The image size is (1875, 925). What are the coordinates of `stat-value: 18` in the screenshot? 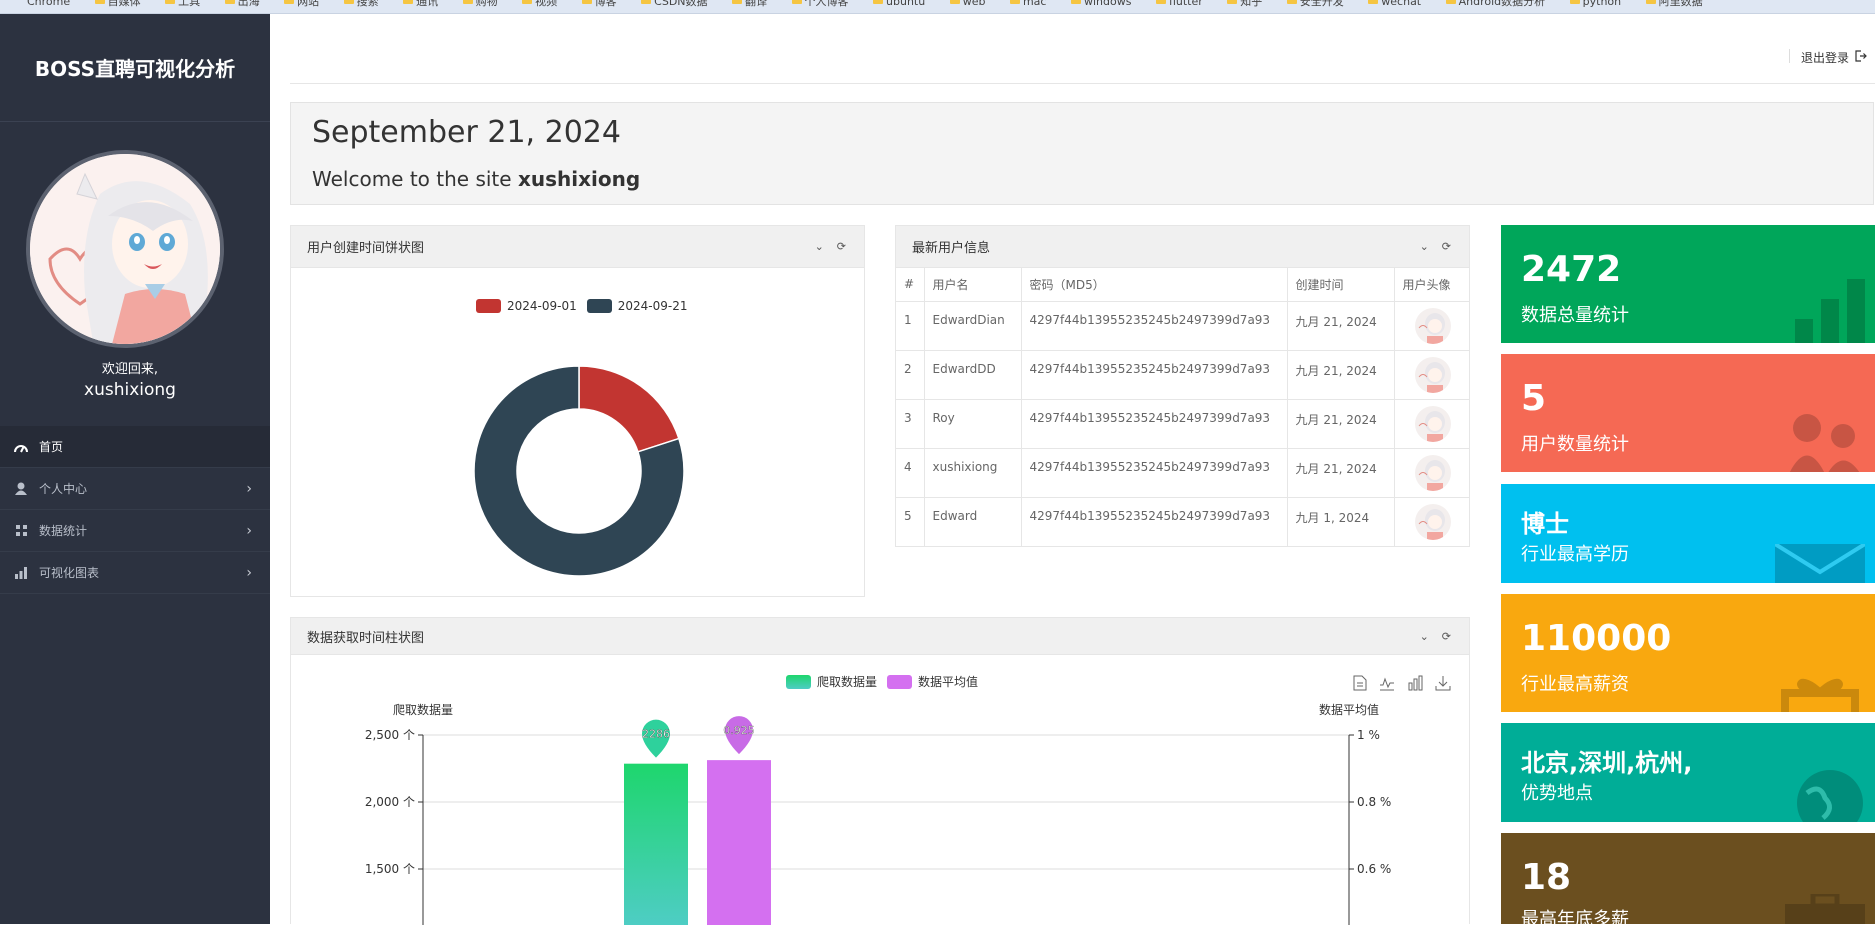 It's located at (1546, 877).